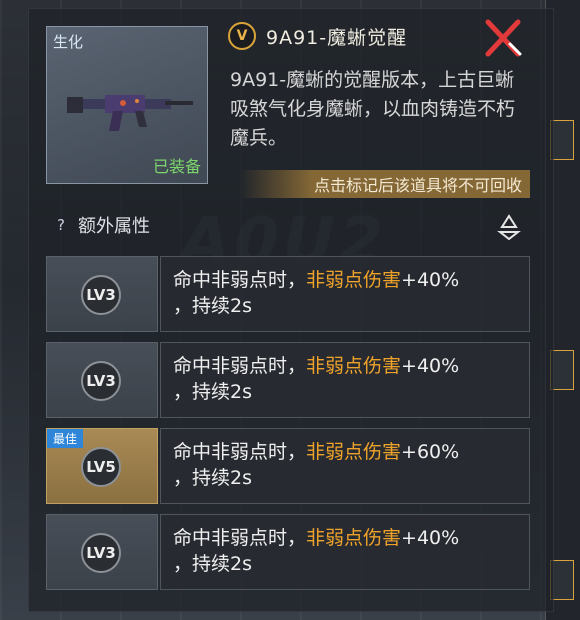 The height and width of the screenshot is (620, 580). I want to click on attribute-text: 命中非弱点时，非弱点伤害+60% ，持续2s, so click(348, 465).